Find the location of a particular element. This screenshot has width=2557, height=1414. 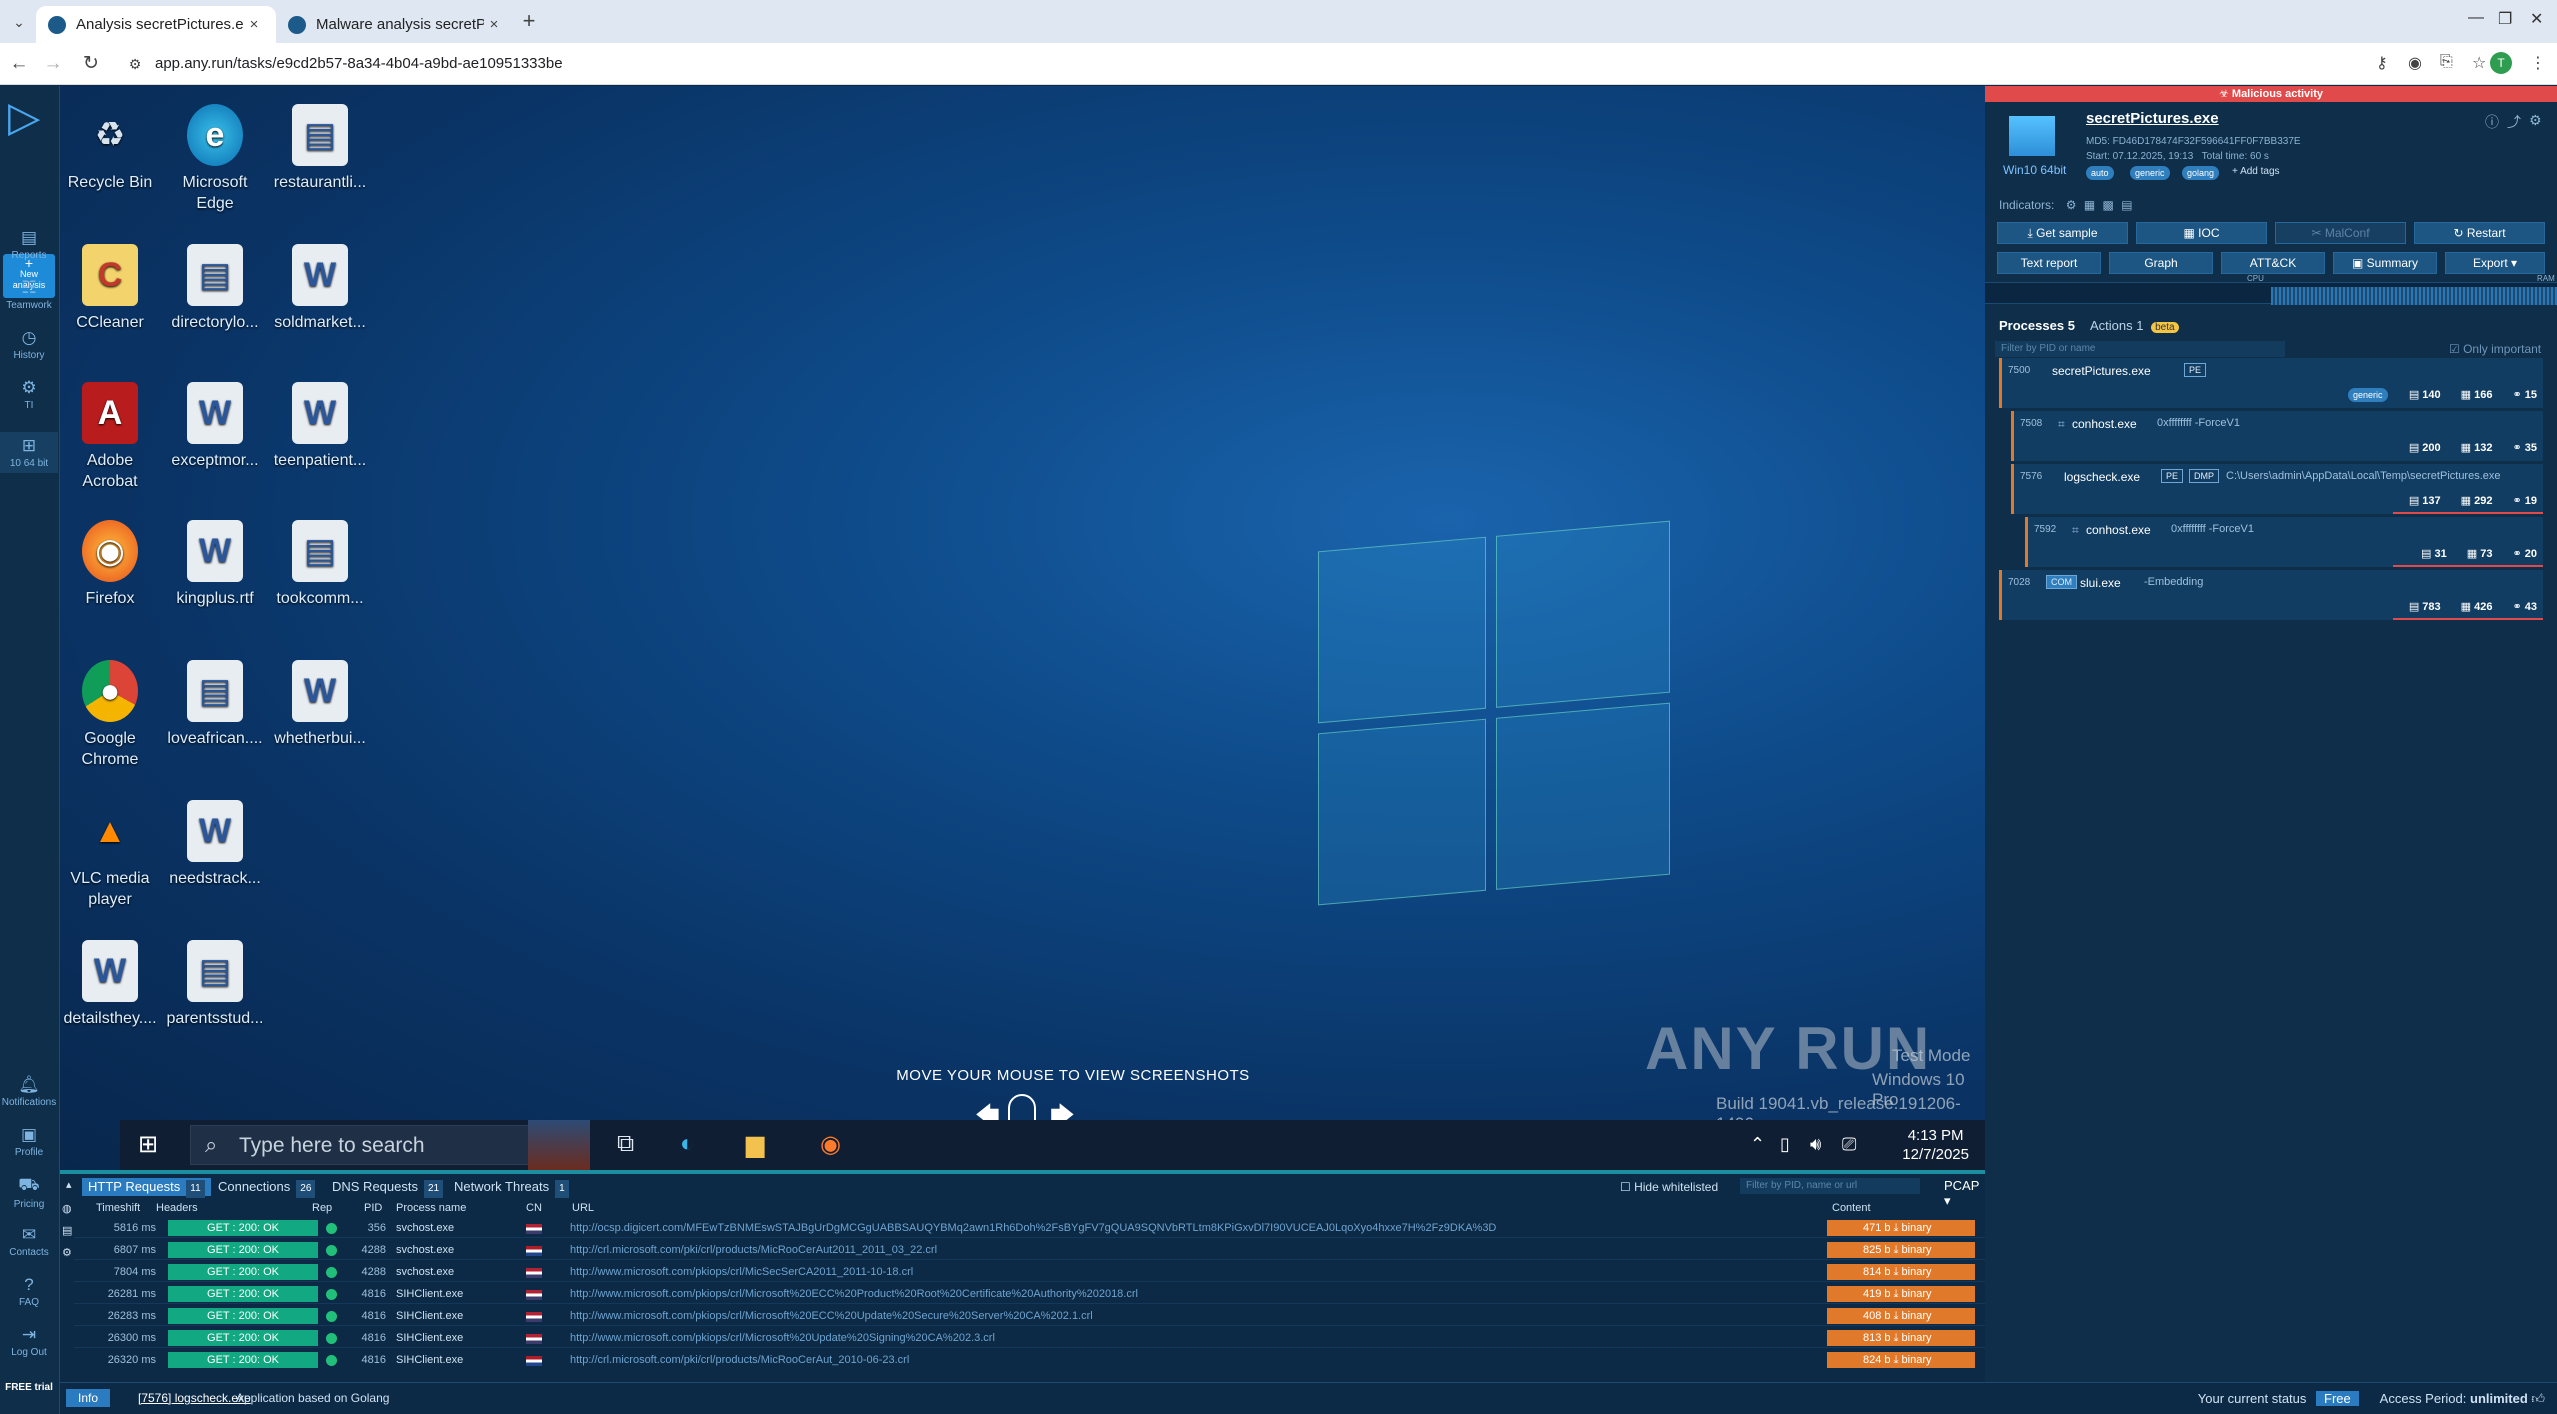

row-content: 814 b ⤓ binary is located at coordinates (1901, 1272).